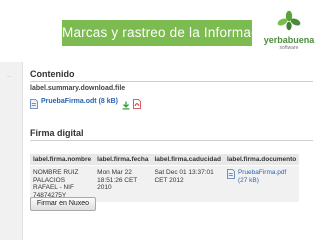 This screenshot has height=240, width=320. I want to click on pdf-icon, so click(137, 102).